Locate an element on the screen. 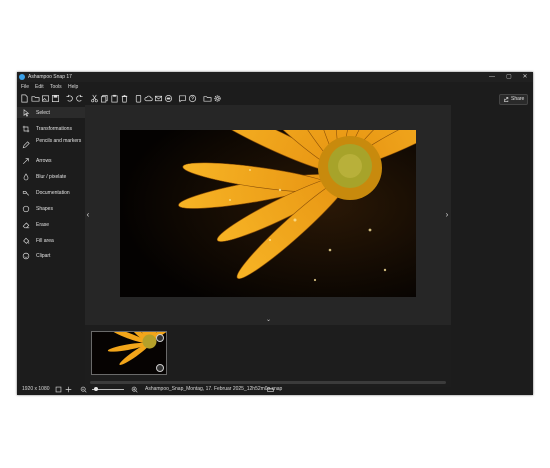 The width and height of the screenshot is (550, 468). sidebar-item-clipart: Clipart is located at coordinates (51, 255).